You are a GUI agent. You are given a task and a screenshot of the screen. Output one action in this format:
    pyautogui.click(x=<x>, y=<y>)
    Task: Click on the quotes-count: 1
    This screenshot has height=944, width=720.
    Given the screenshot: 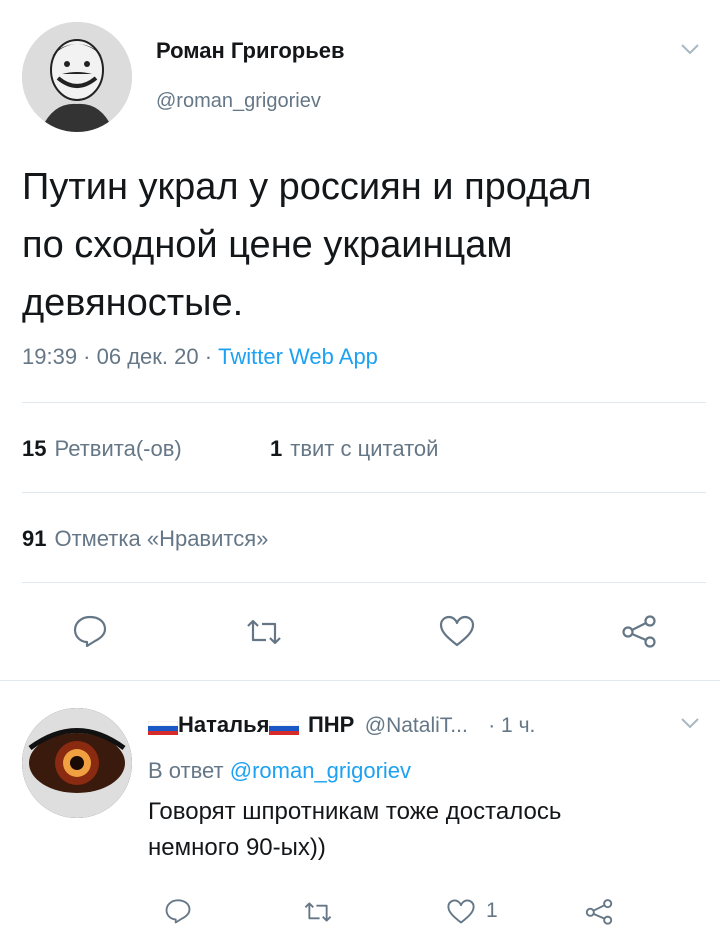 What is the action you would take?
    pyautogui.click(x=276, y=448)
    